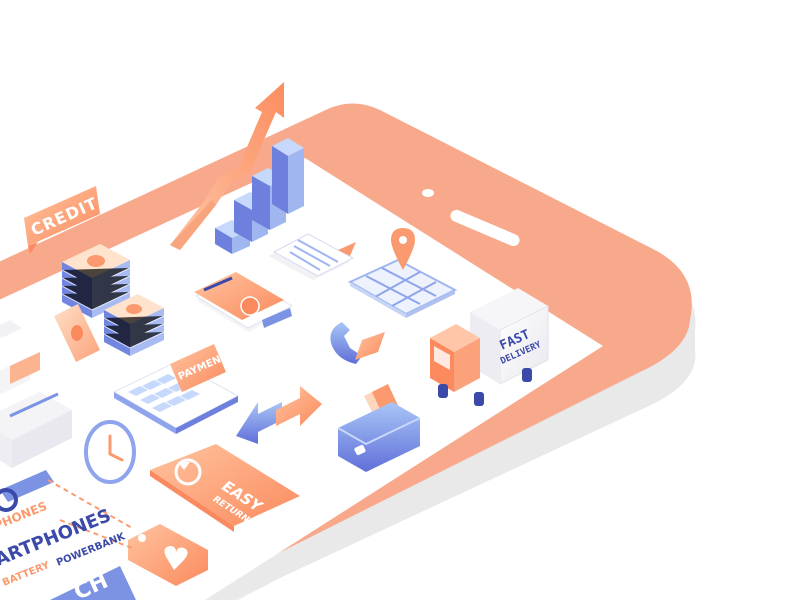 This screenshot has height=600, width=800. What do you see at coordinates (428, 193) in the screenshot?
I see `phone-camera` at bounding box center [428, 193].